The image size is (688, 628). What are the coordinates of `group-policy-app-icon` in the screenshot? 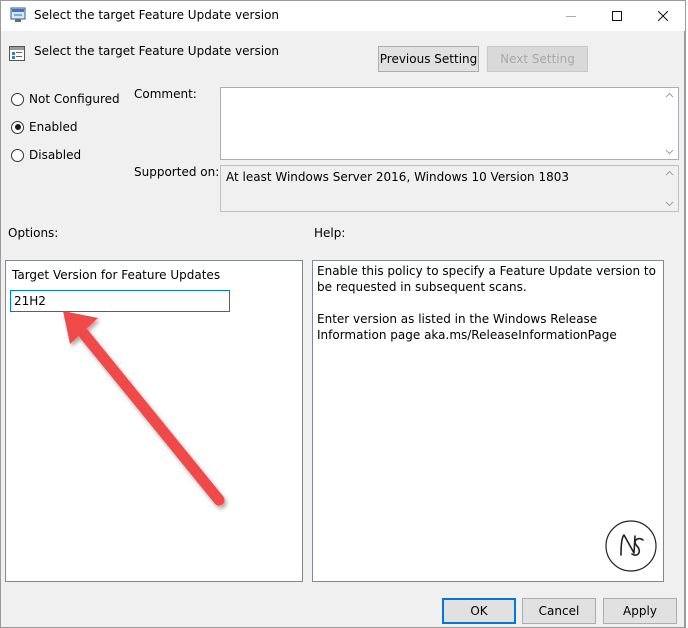 It's located at (18, 14).